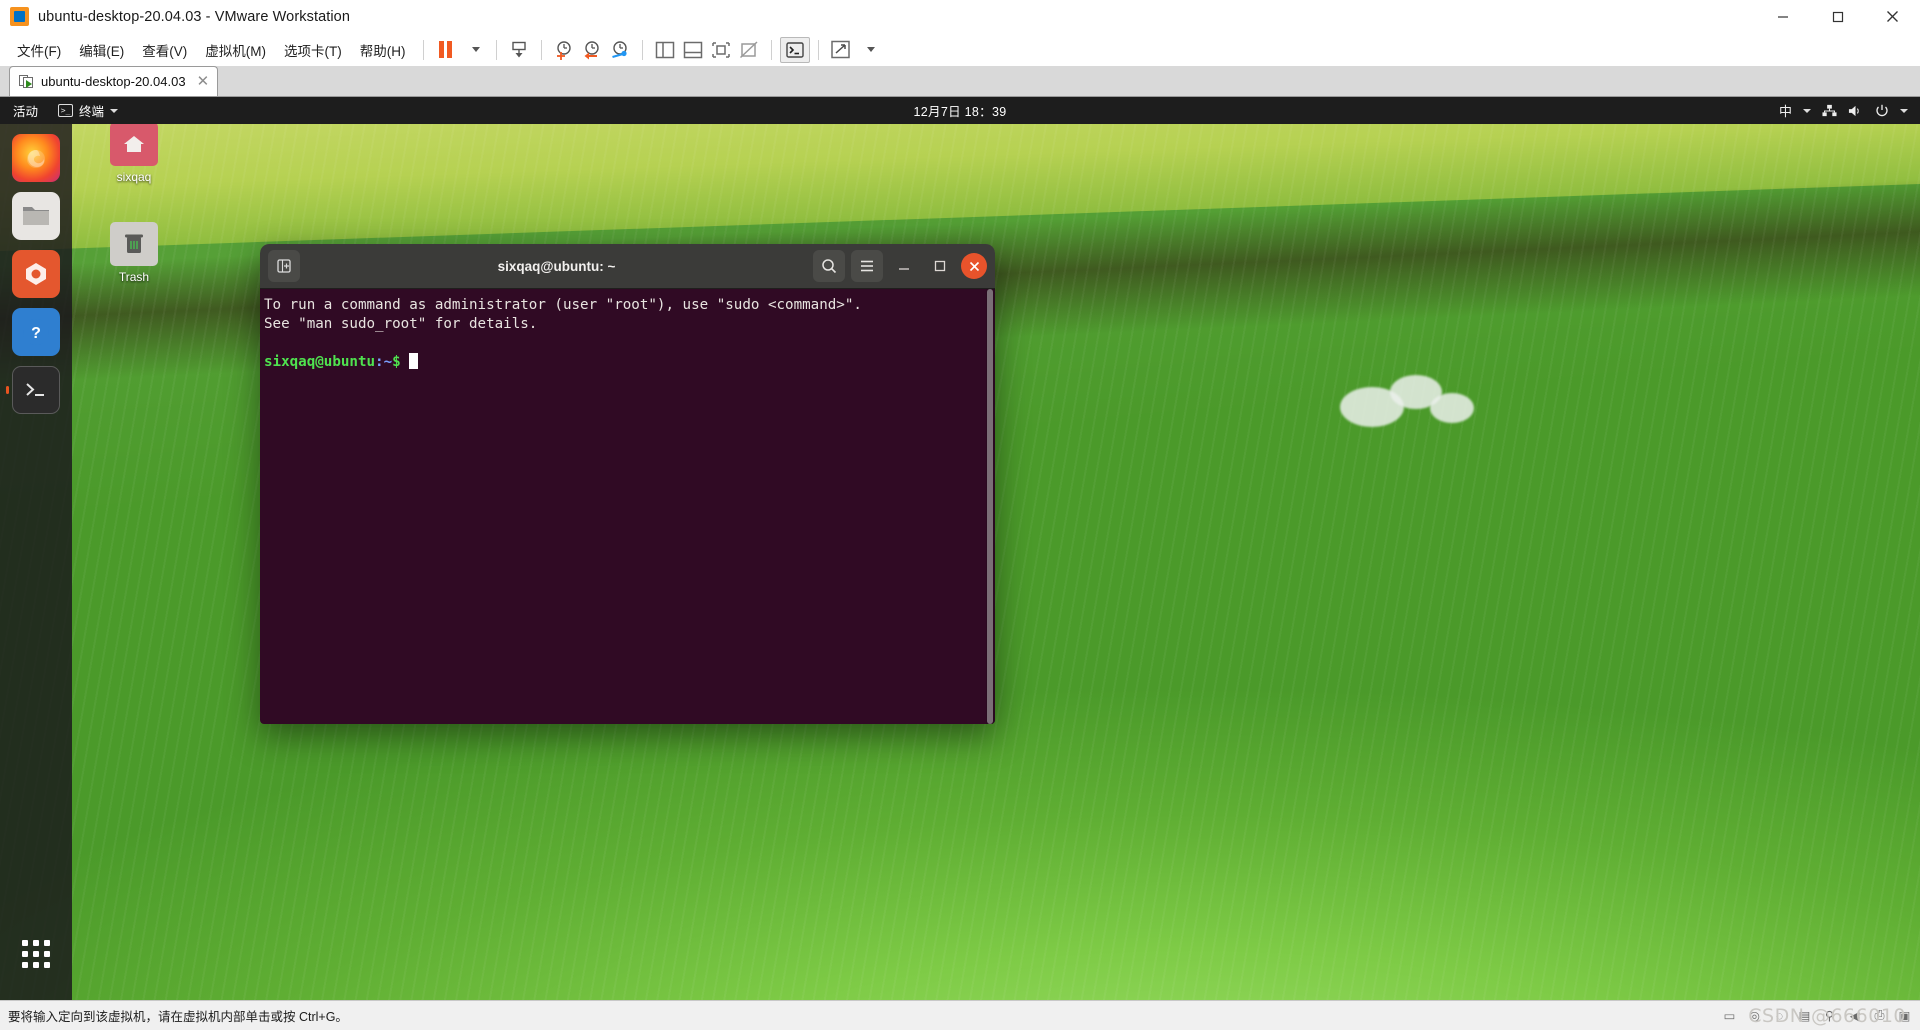 The image size is (1920, 1030). Describe the element at coordinates (1855, 110) in the screenshot. I see `volume-icon` at that location.